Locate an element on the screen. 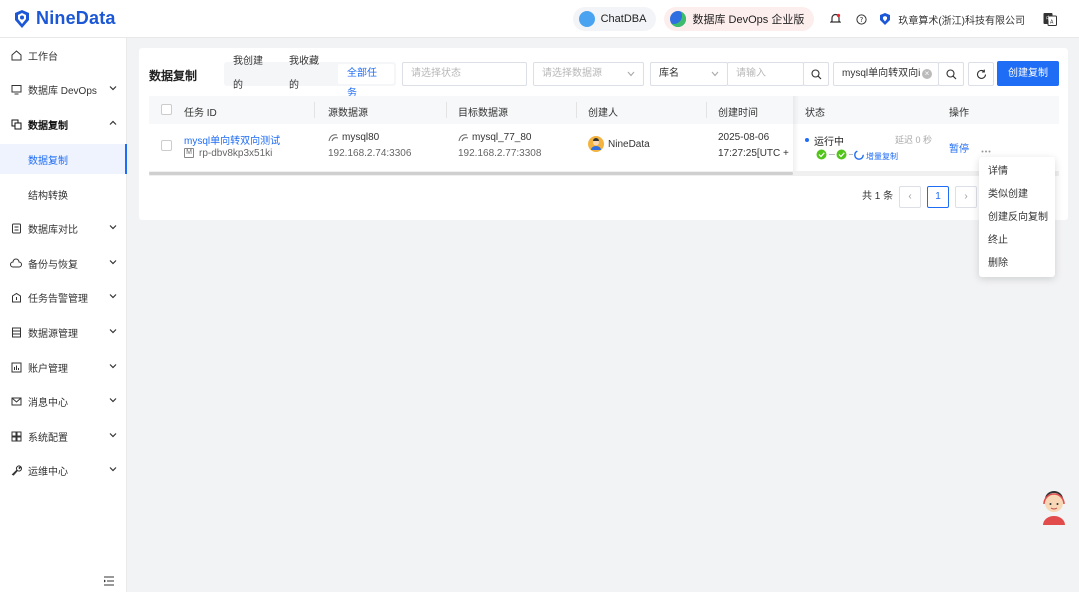 Image resolution: width=1079 pixels, height=592 pixels. search-field-select: 库名 is located at coordinates (689, 74).